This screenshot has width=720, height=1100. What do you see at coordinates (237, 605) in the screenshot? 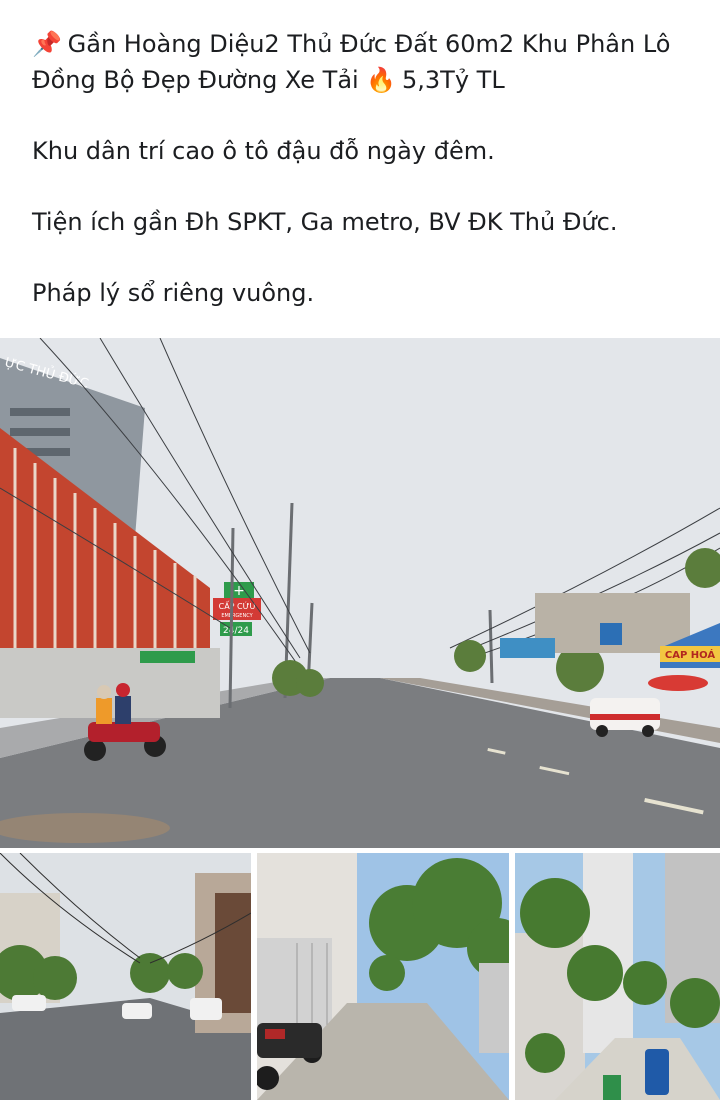
I see `pharmacy-sign-text: CẤP CỨU` at bounding box center [237, 605].